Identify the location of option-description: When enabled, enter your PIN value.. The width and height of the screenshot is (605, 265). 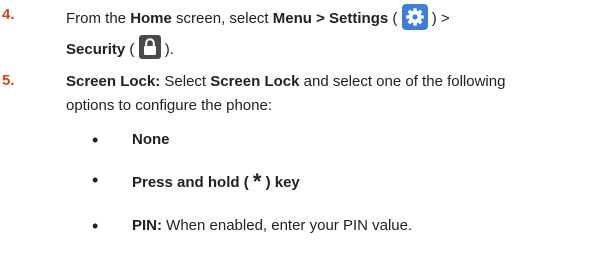
(287, 225).